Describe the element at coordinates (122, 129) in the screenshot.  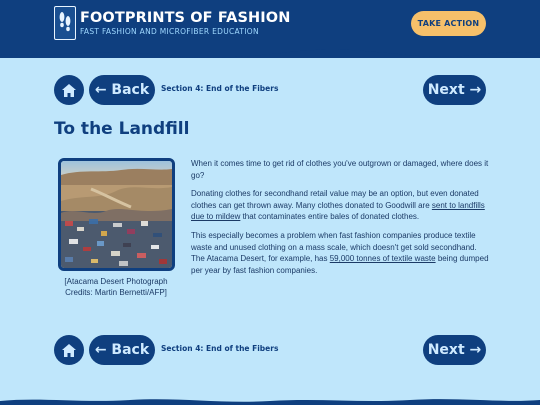
I see `page-title: To the Landfill` at that location.